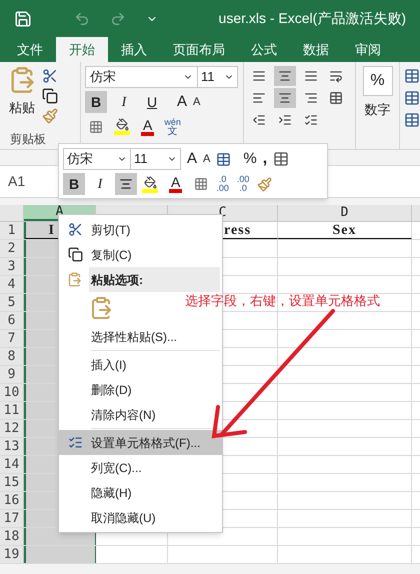 The image size is (420, 574). Describe the element at coordinates (28, 139) in the screenshot. I see `group-label: 剪贴板` at that location.